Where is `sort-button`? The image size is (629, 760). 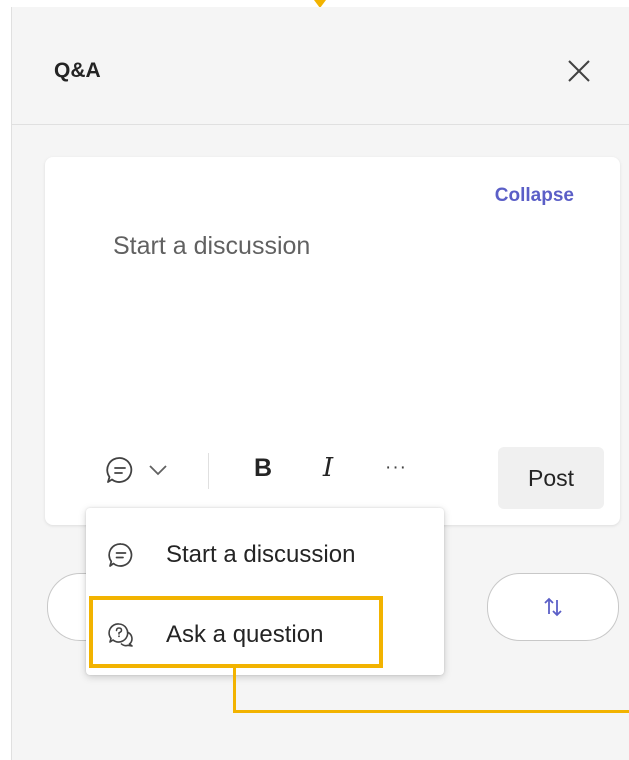 sort-button is located at coordinates (553, 607).